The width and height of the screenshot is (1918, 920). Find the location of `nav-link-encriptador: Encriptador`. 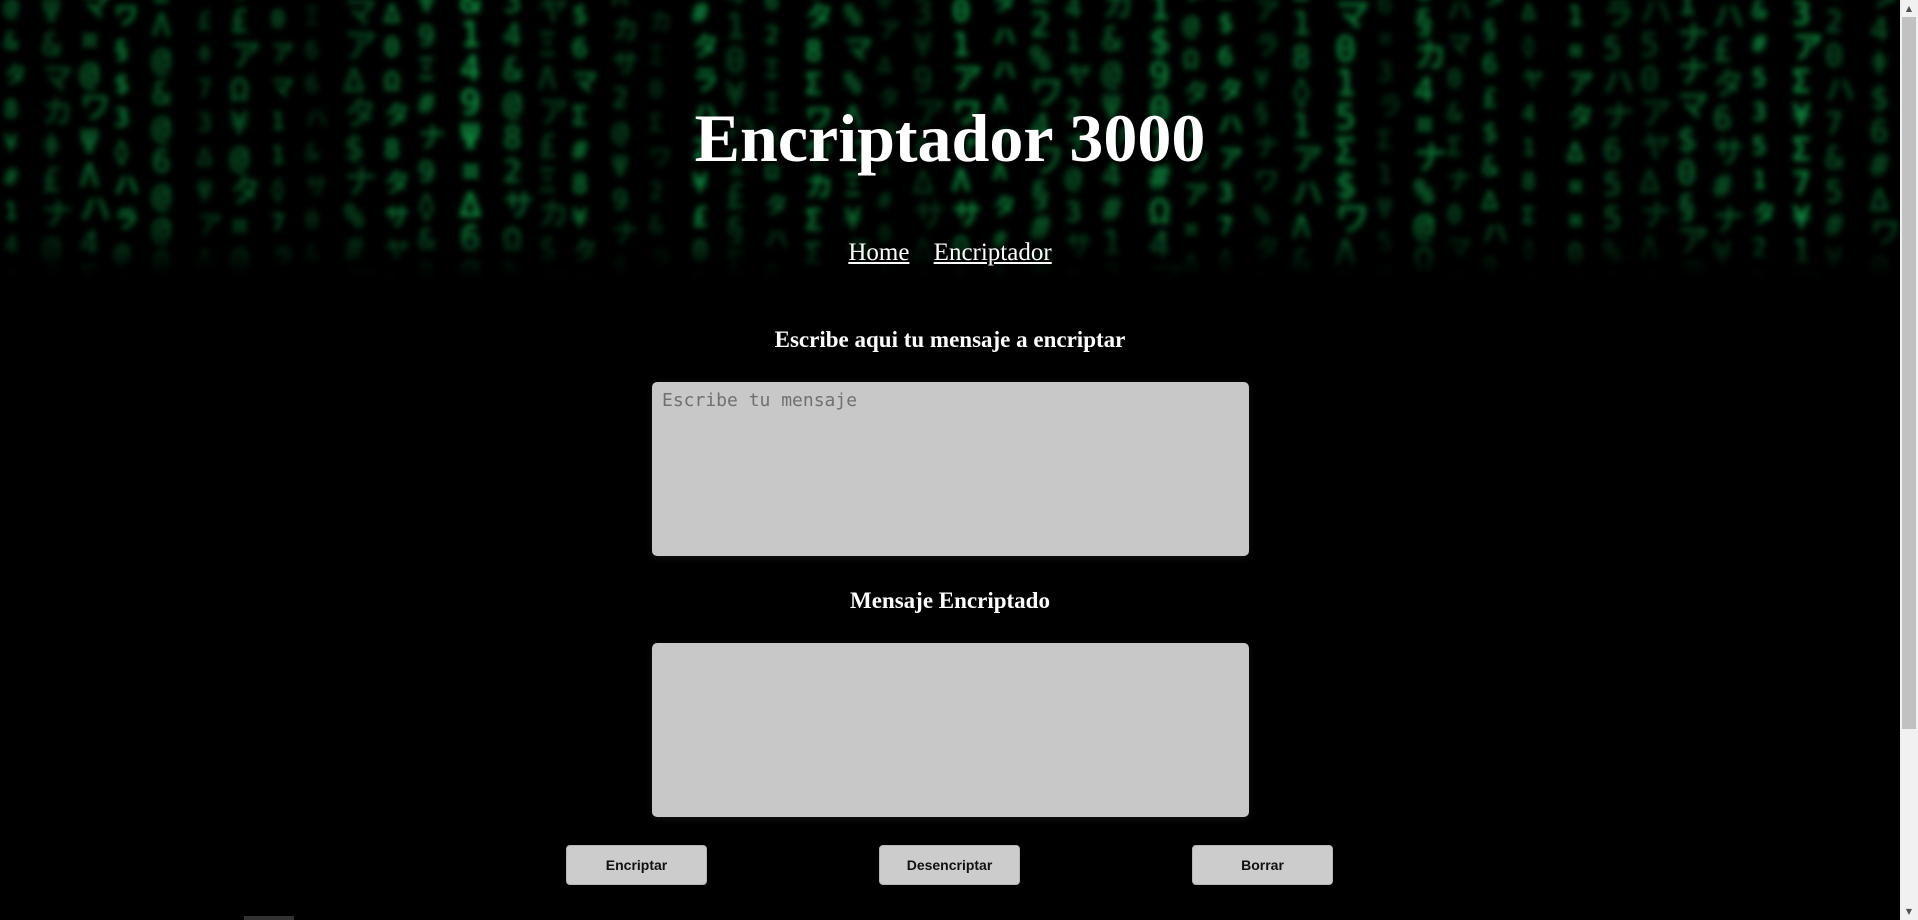

nav-link-encriptador: Encriptador is located at coordinates (993, 252).